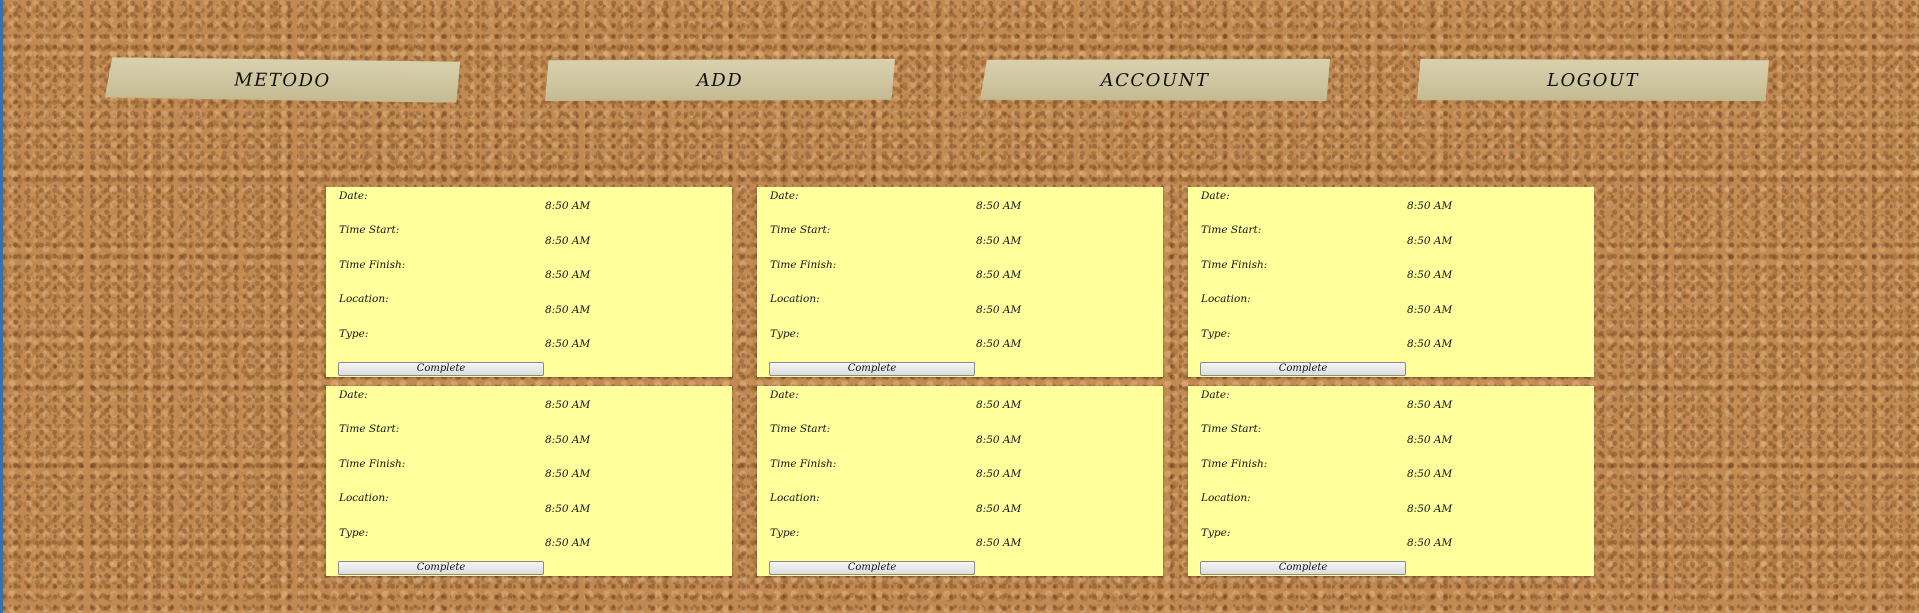 This screenshot has width=1919, height=613. I want to click on nav-metodo-button: METODO, so click(282, 80).